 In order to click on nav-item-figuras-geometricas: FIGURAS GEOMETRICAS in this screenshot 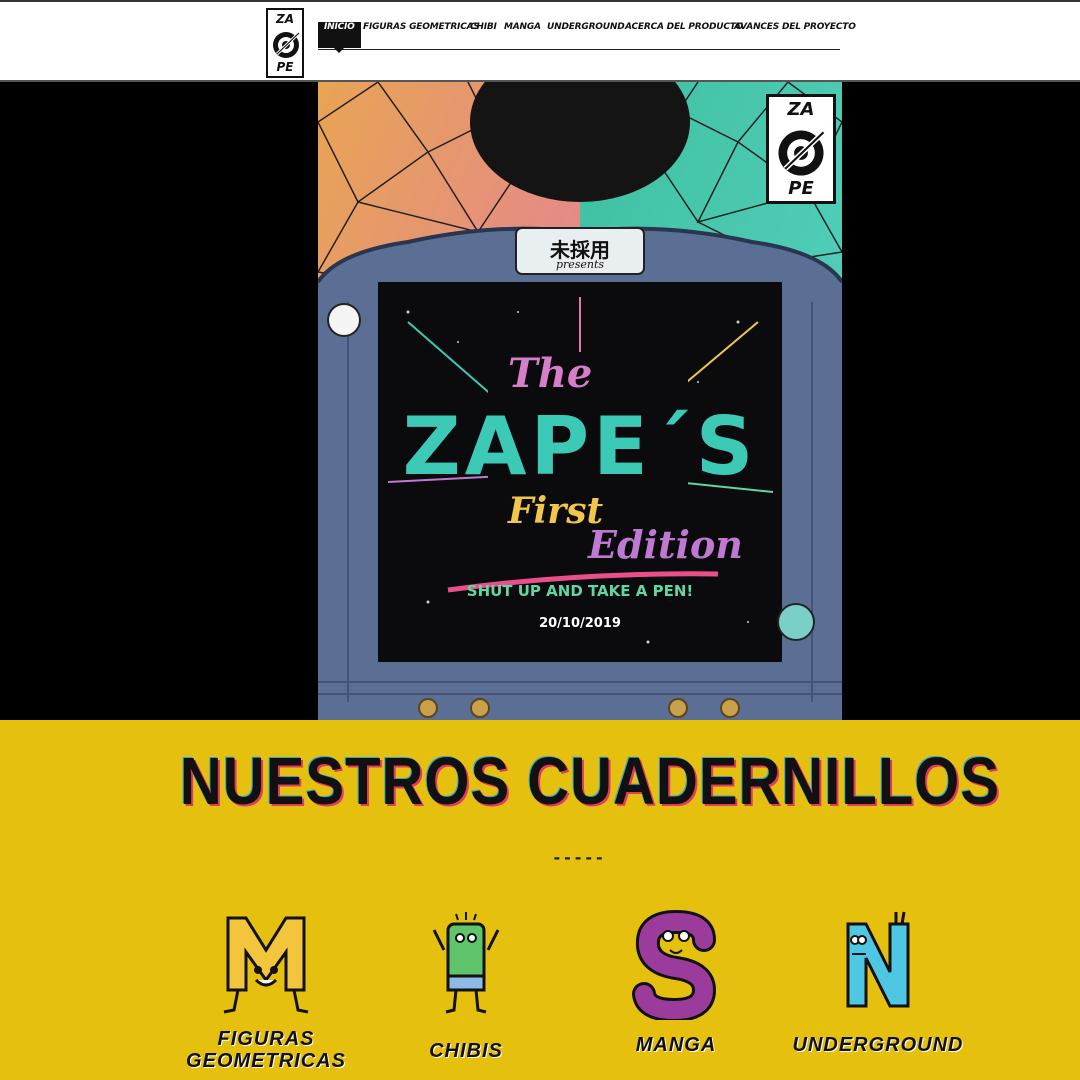, I will do `click(421, 35)`.